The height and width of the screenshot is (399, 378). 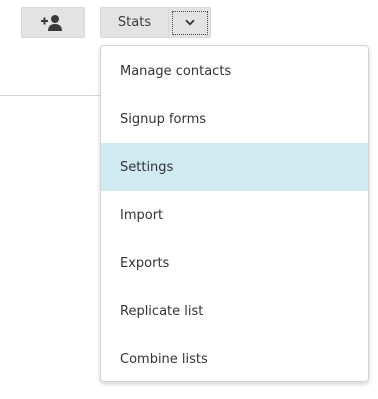 I want to click on menu-item-label: Exports, so click(x=145, y=263).